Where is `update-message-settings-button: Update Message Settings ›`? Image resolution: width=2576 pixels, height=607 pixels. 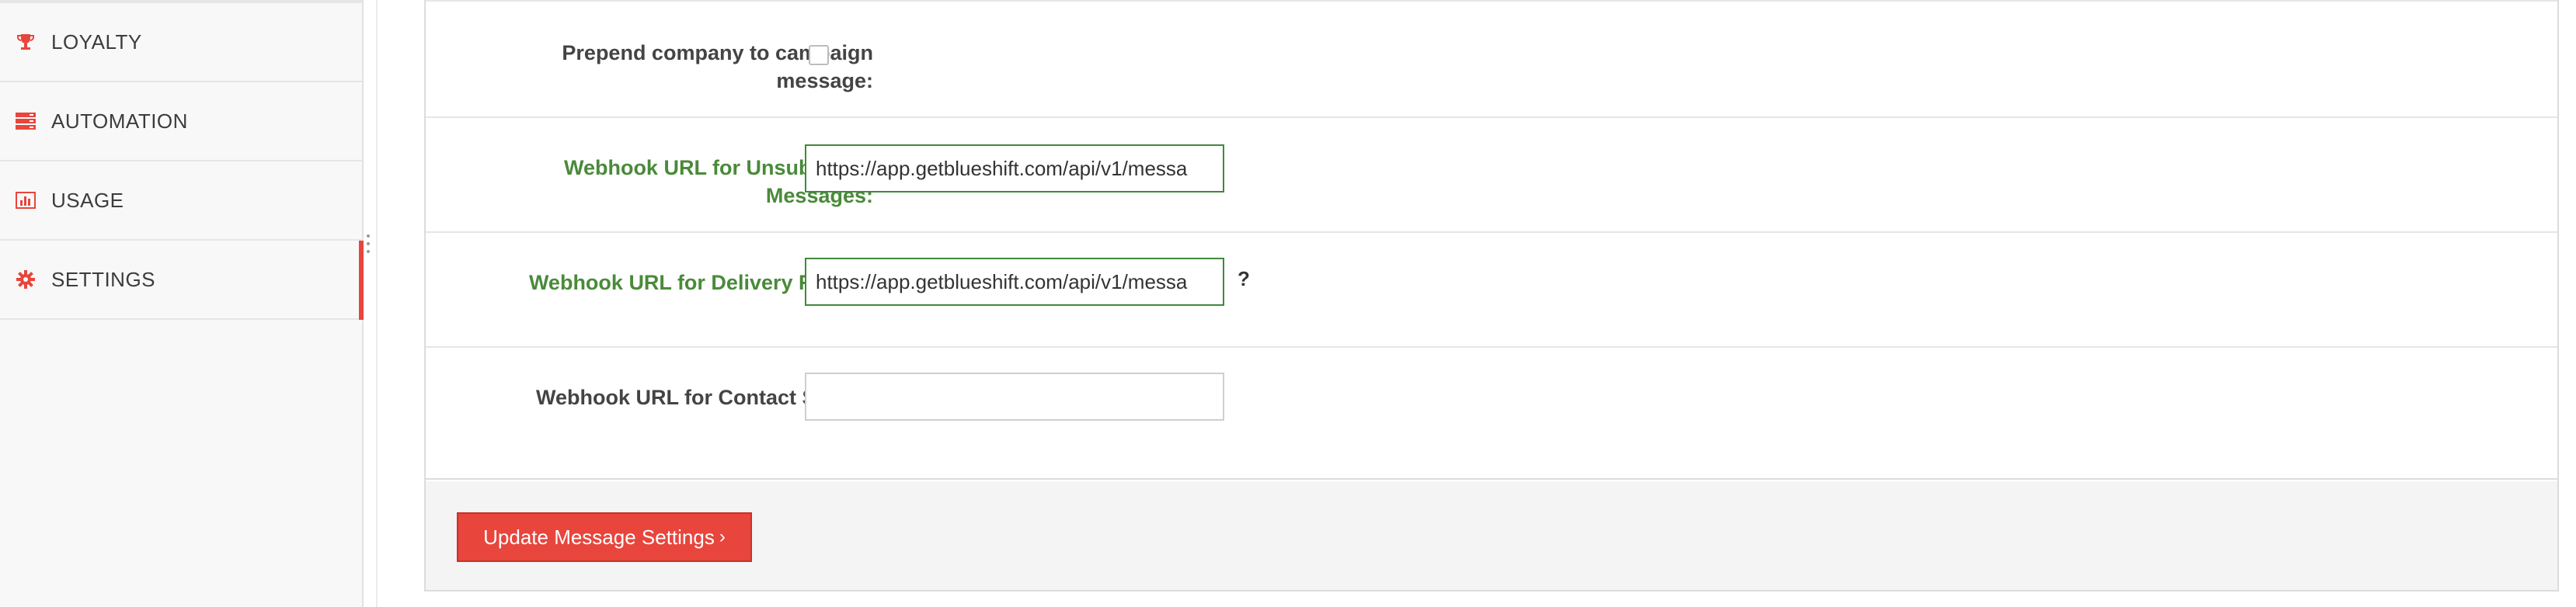 update-message-settings-button: Update Message Settings › is located at coordinates (604, 537).